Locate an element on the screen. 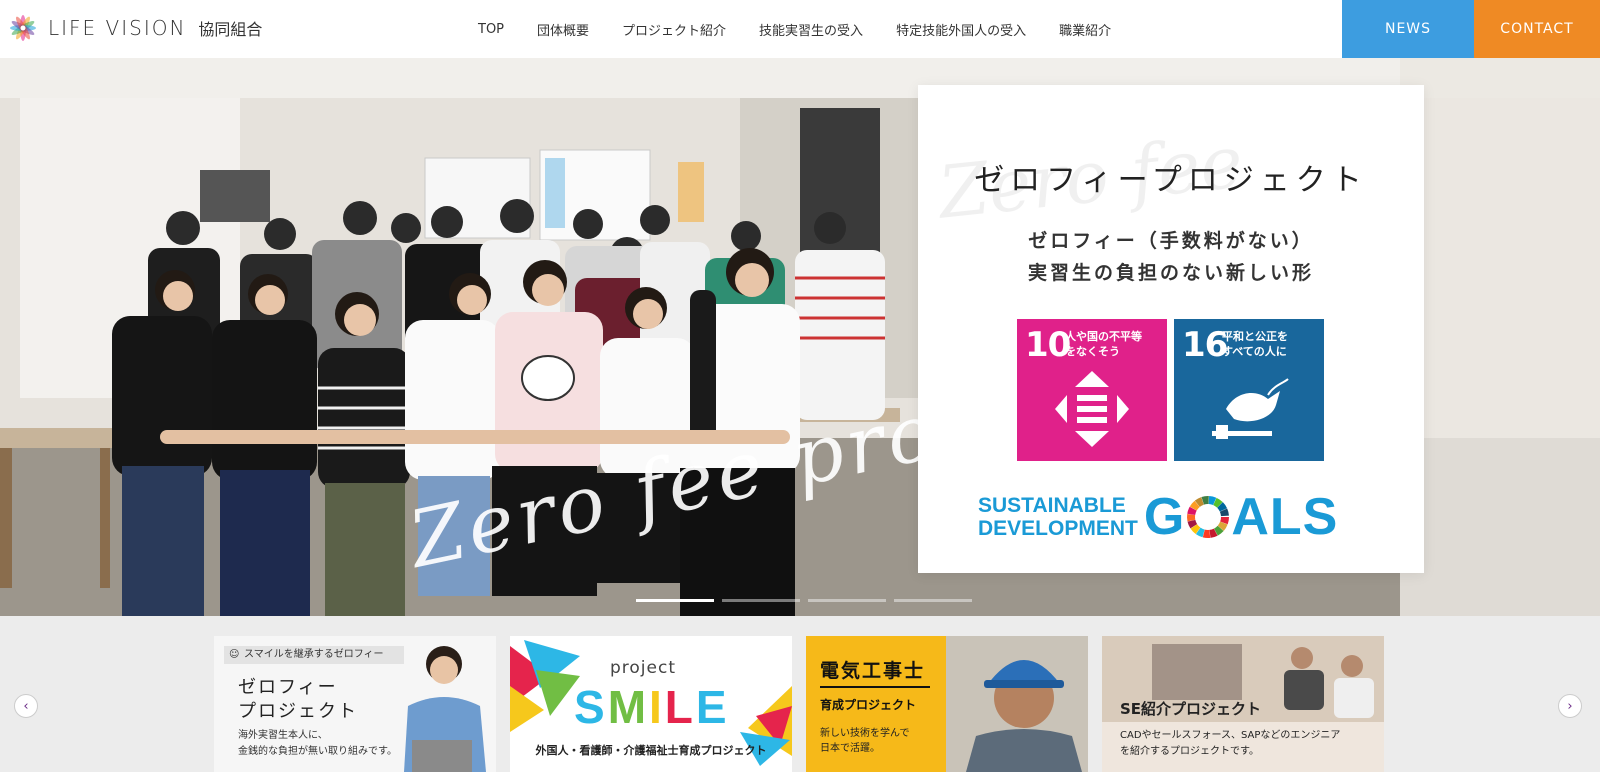 This screenshot has width=1600, height=772. nav-item-technical-intern: 技能実習生の受入 is located at coordinates (811, 29).